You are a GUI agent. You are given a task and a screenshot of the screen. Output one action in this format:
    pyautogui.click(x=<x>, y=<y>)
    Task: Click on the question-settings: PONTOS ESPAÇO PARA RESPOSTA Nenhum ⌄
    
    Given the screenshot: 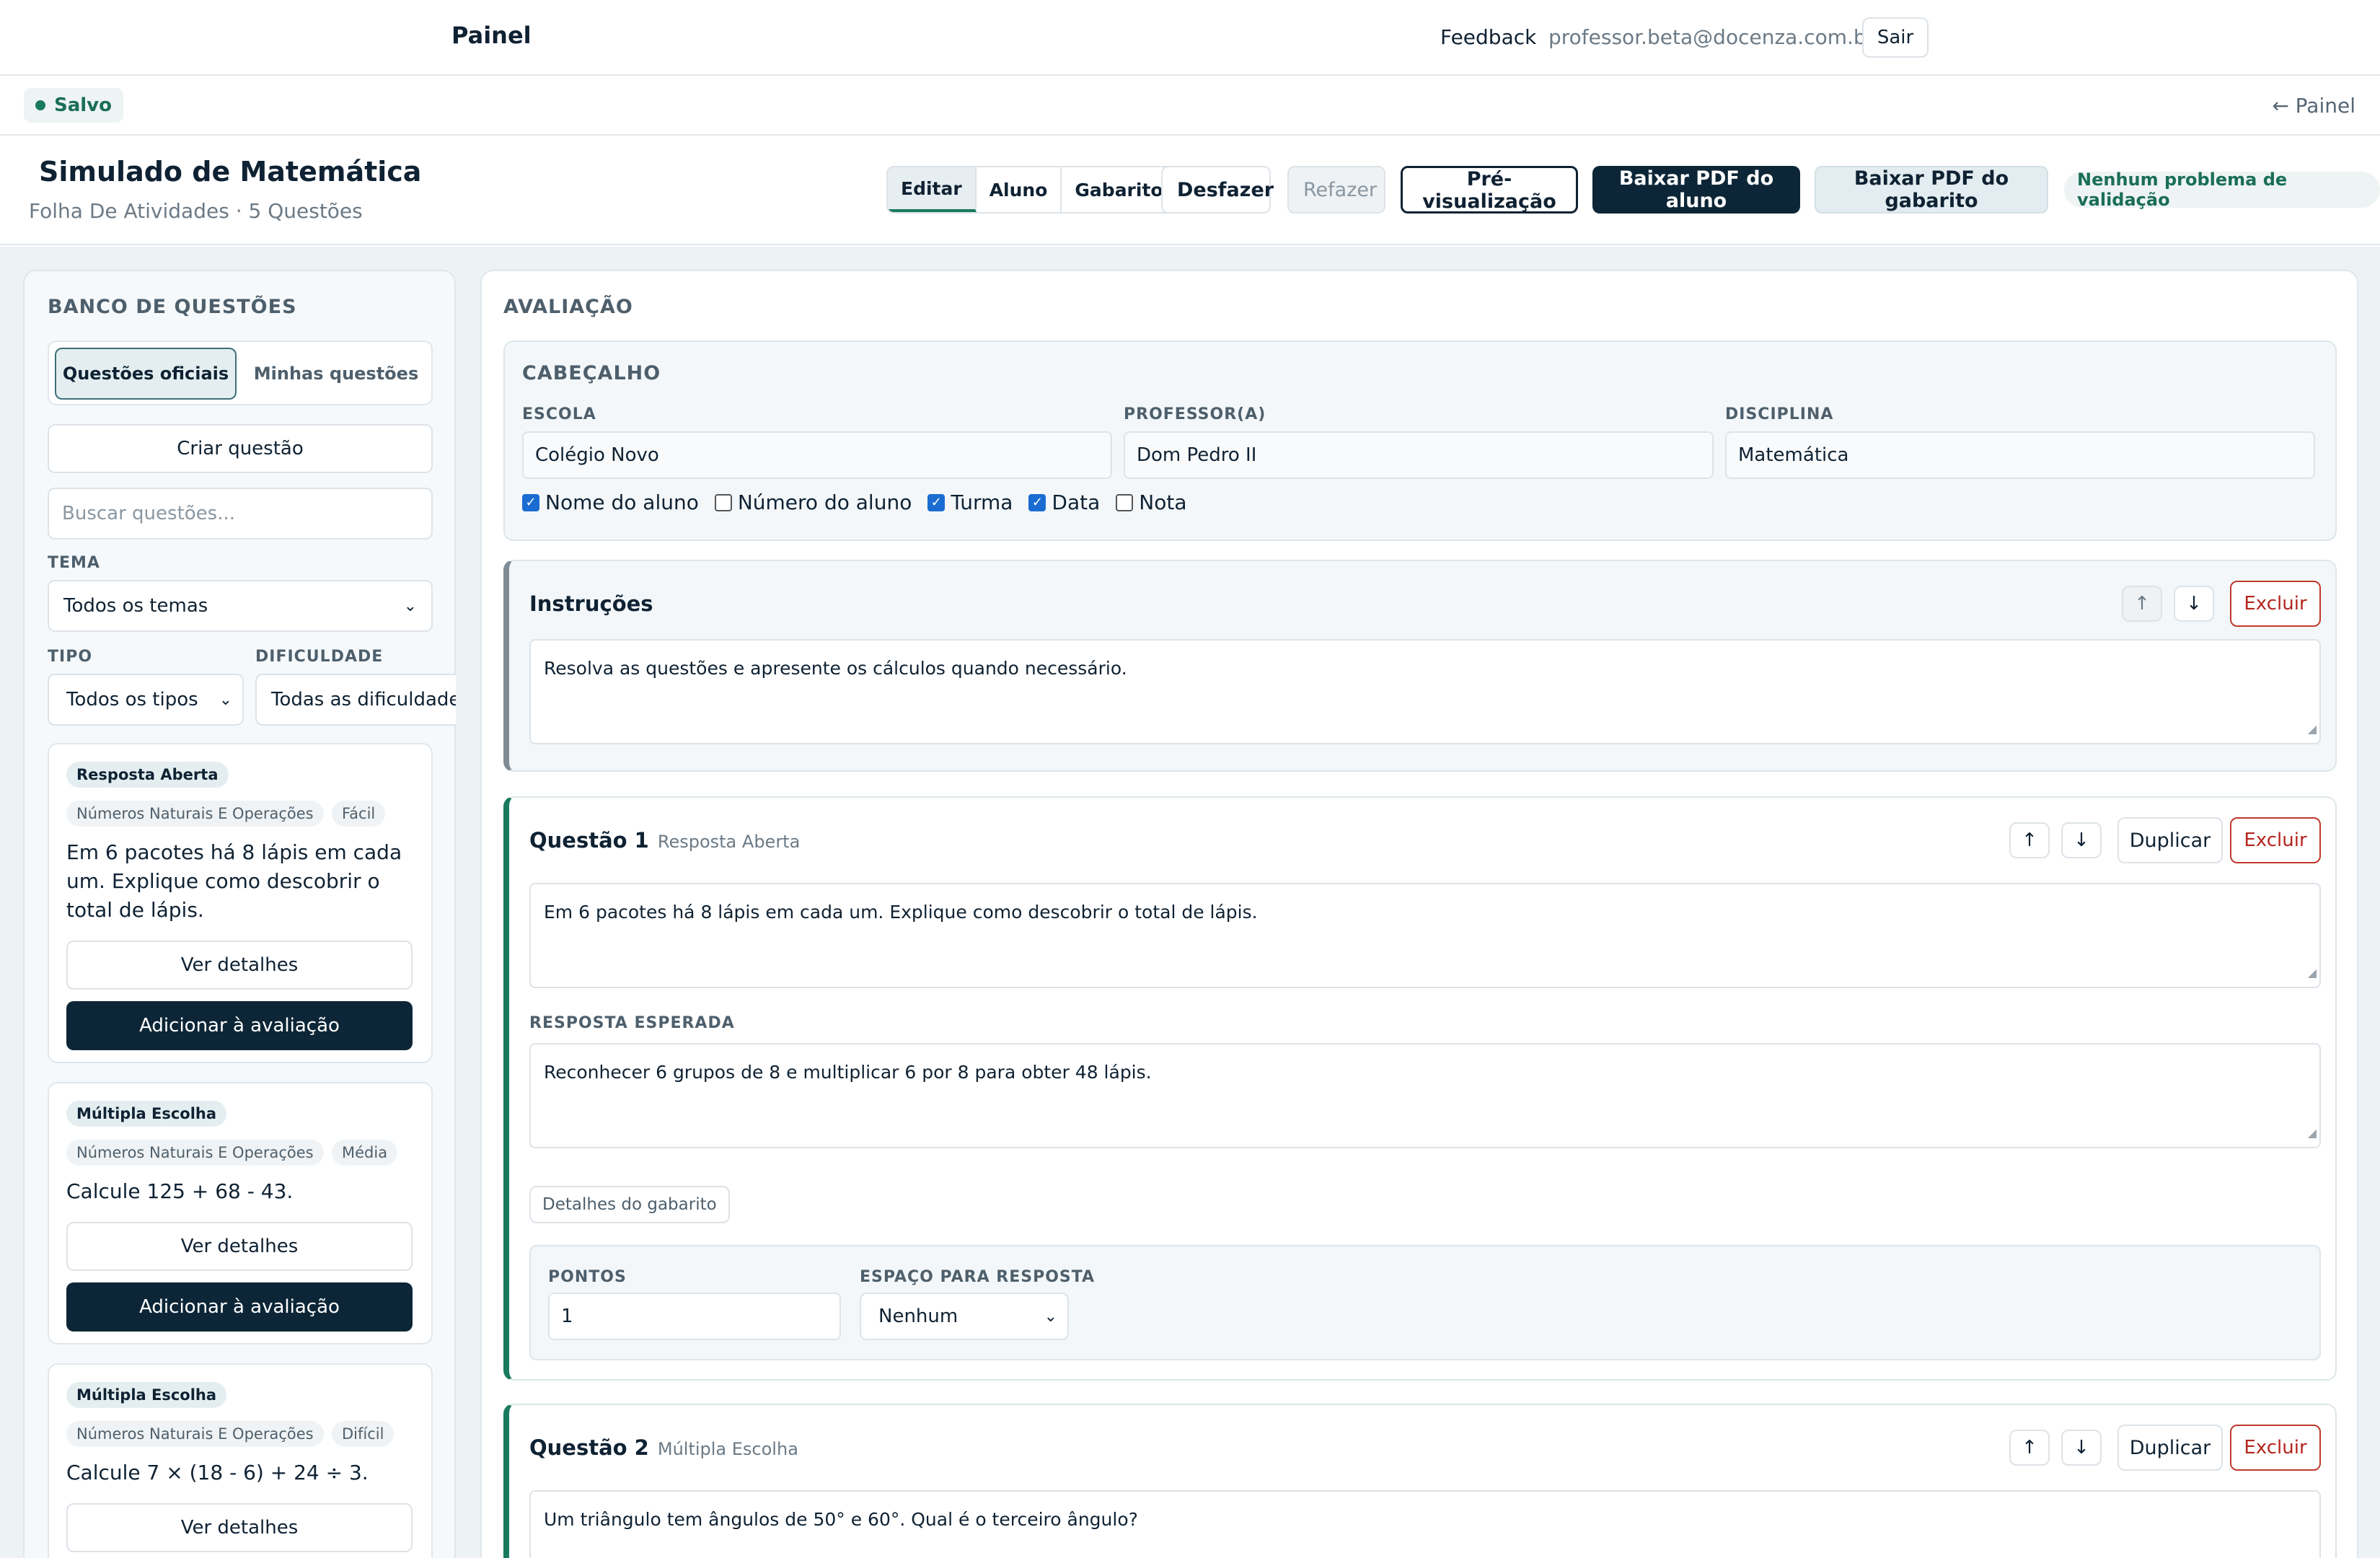 What is the action you would take?
    pyautogui.click(x=1425, y=1302)
    